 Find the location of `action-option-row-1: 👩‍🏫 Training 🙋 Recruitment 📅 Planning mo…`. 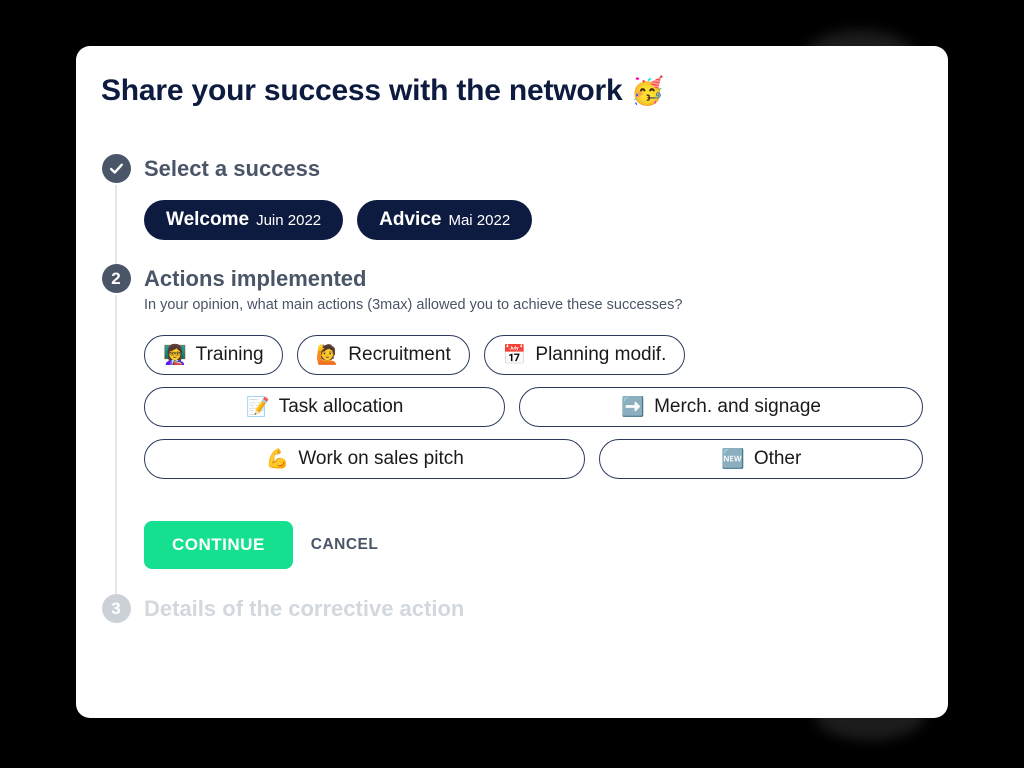

action-option-row-1: 👩‍🏫 Training 🙋 Recruitment 📅 Planning mo… is located at coordinates (533, 355).